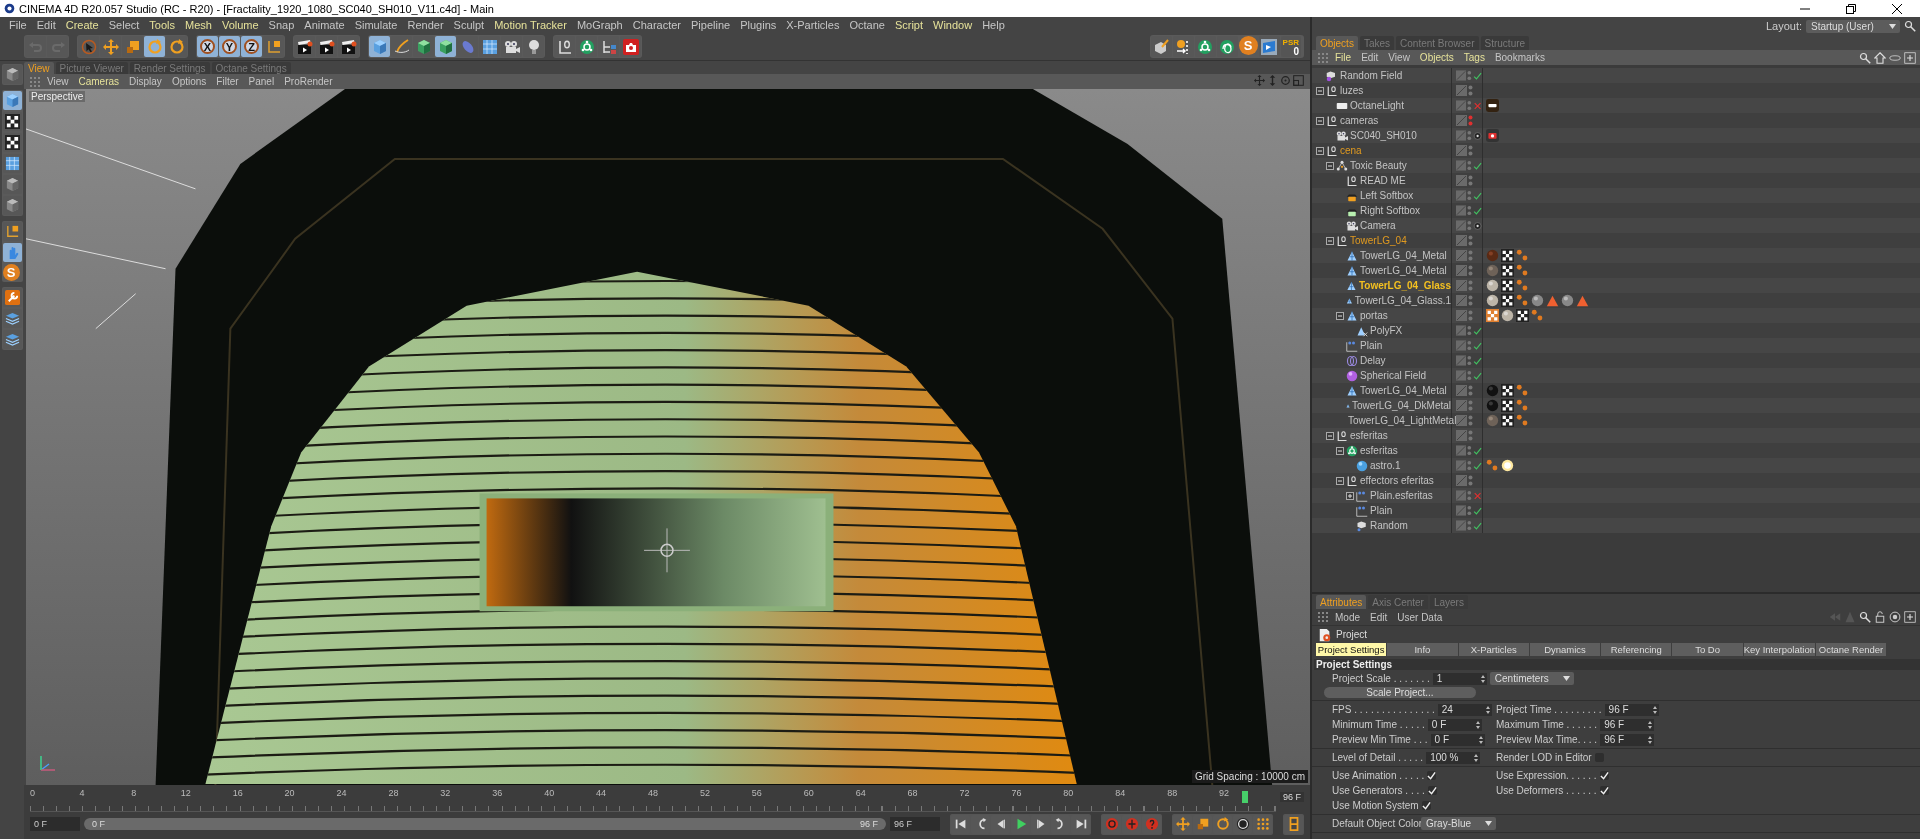 The image size is (1920, 839). What do you see at coordinates (308, 81) in the screenshot?
I see `menu-item: ProRender` at bounding box center [308, 81].